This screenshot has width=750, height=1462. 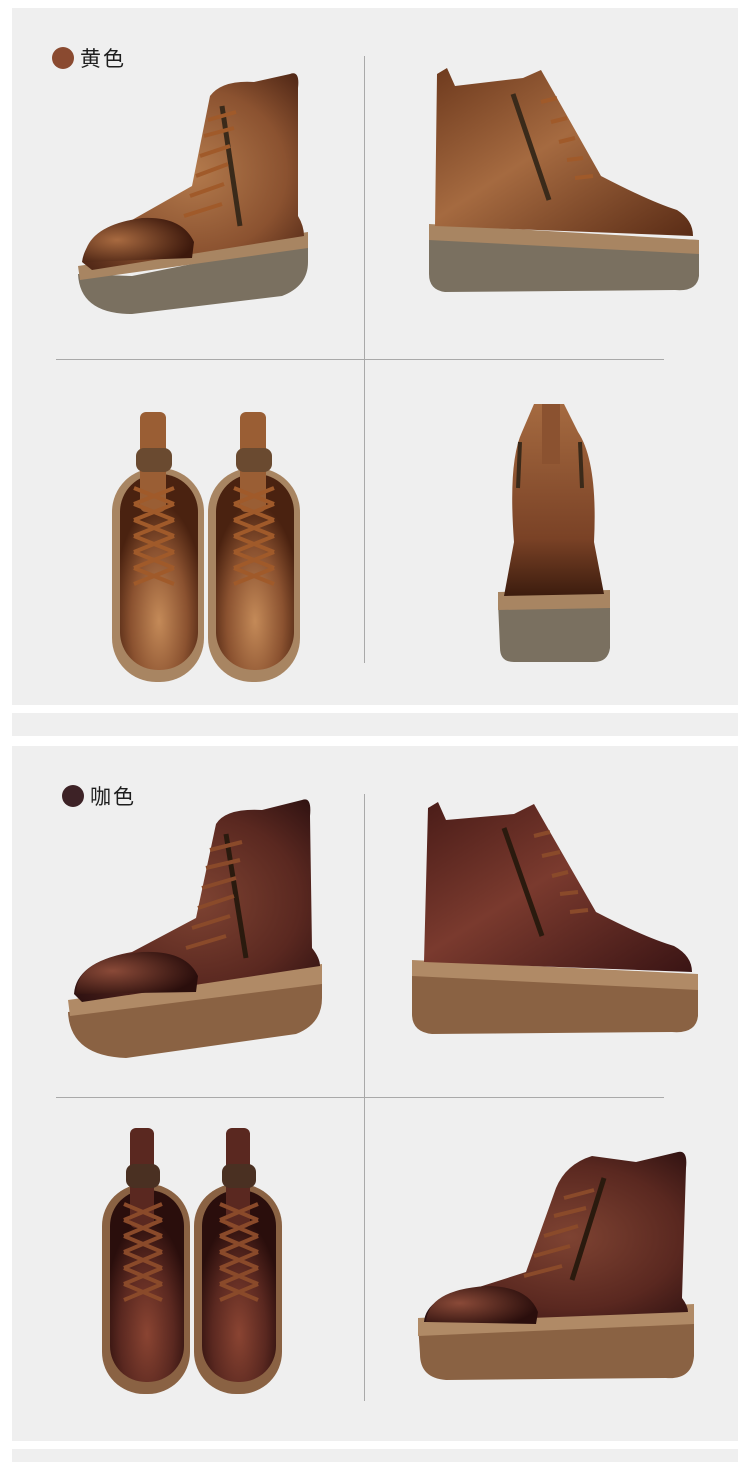 I want to click on coffee-boot-side-photo, so click(x=555, y=918).